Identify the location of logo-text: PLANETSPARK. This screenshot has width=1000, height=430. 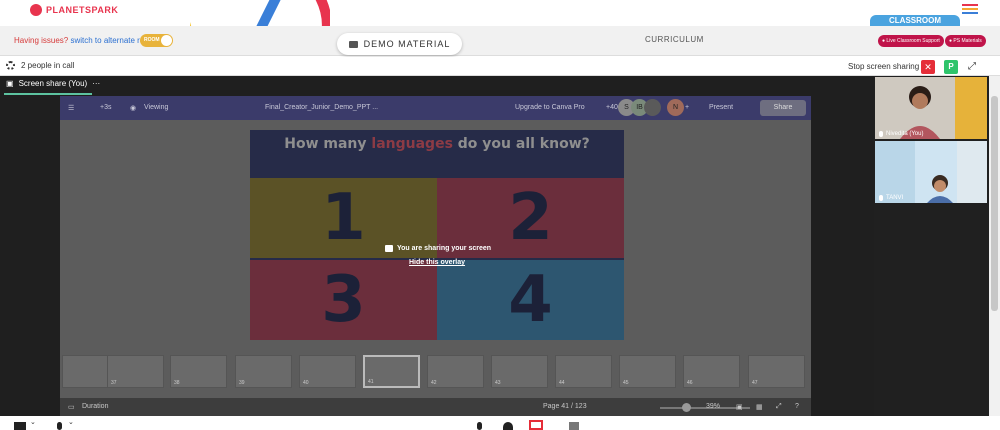
(82, 10).